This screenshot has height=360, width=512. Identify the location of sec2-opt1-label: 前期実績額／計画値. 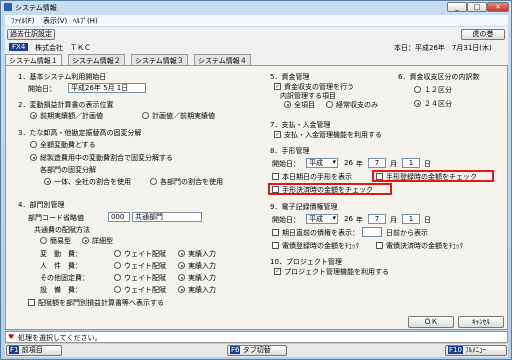
(71, 116).